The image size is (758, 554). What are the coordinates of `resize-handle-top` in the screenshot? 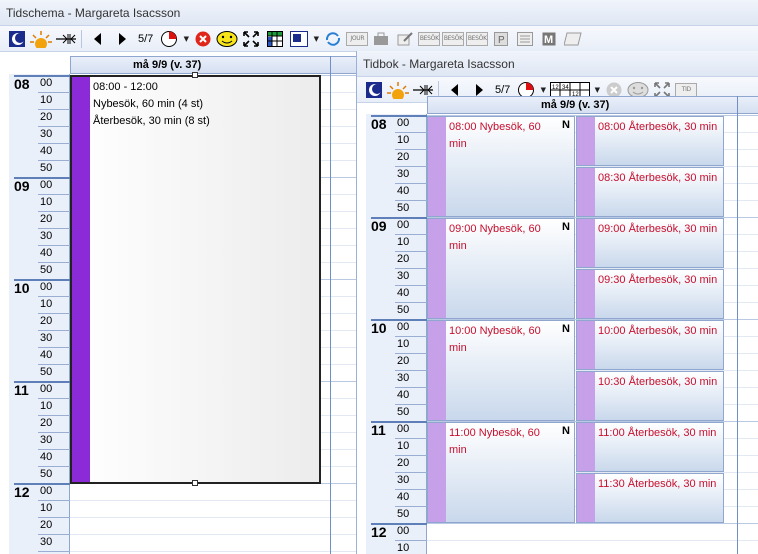 It's located at (195, 75).